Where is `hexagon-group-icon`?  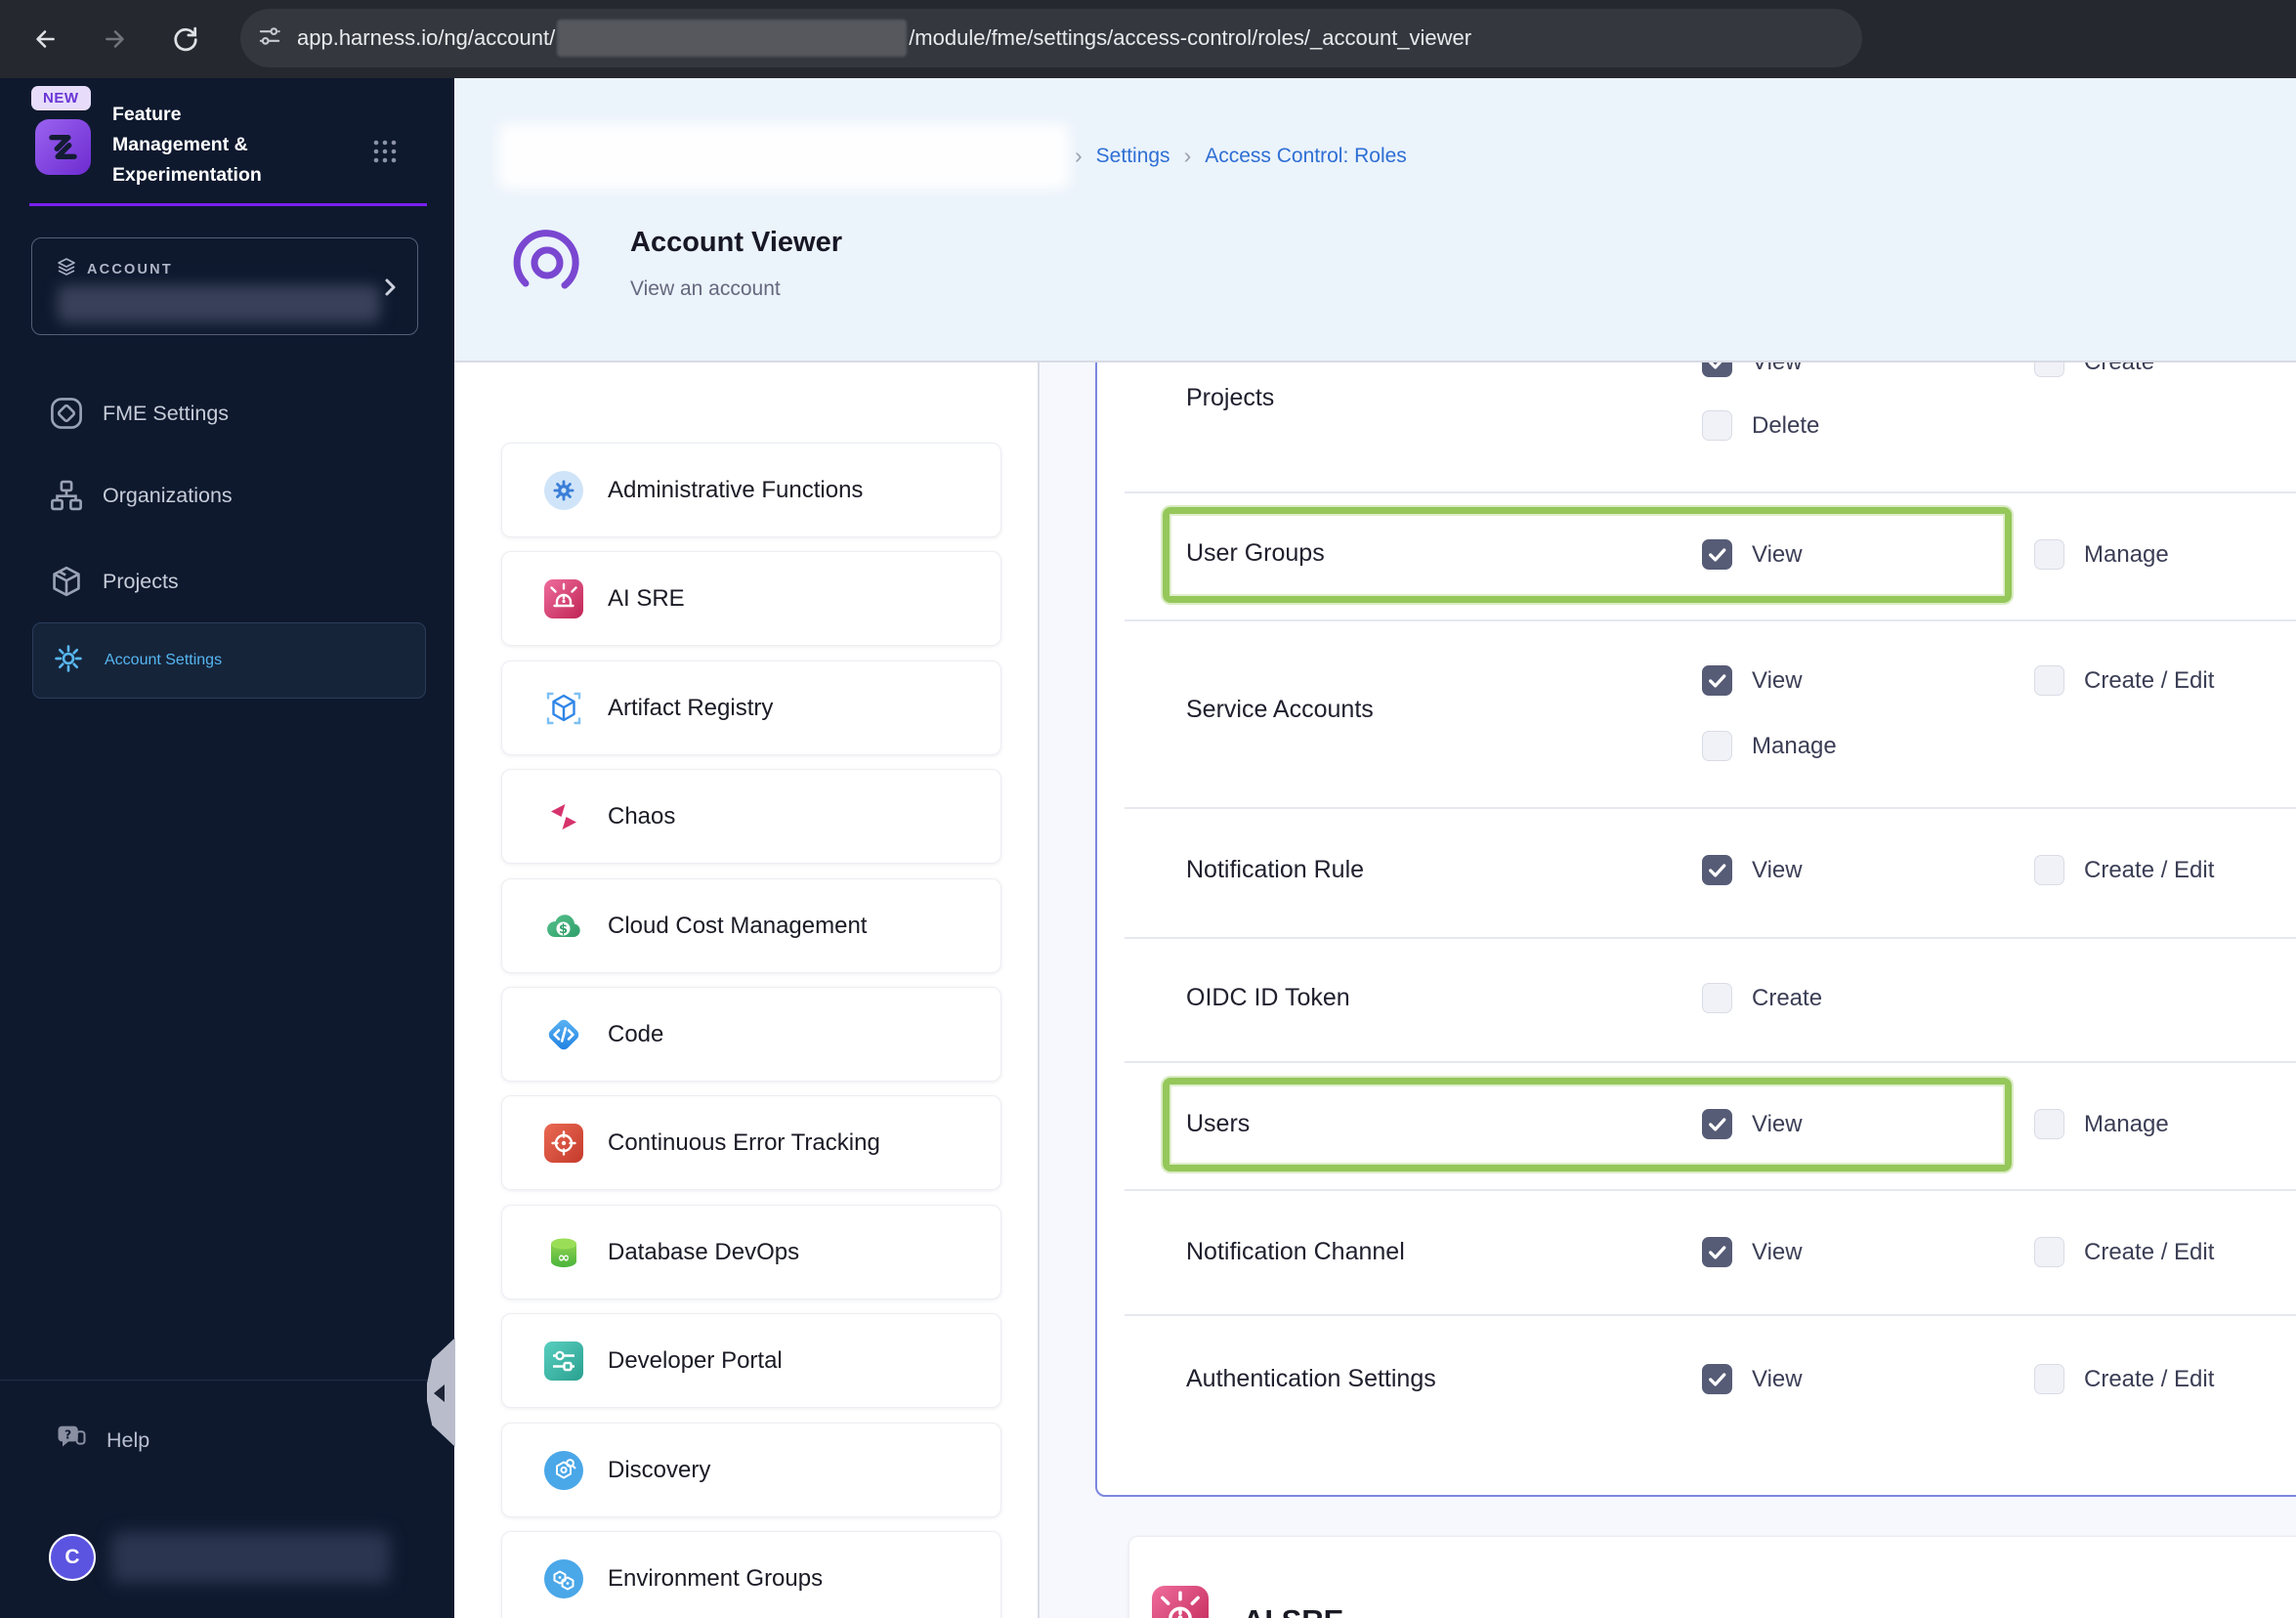 hexagon-group-icon is located at coordinates (563, 1578).